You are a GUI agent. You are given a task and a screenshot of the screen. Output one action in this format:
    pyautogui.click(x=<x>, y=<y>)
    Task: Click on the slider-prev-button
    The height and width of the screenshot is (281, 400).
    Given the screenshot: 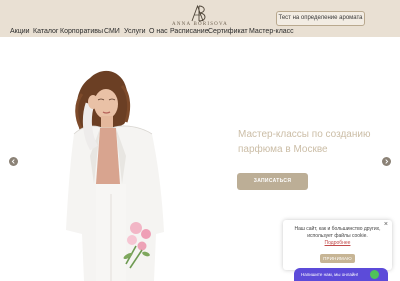 What is the action you would take?
    pyautogui.click(x=13, y=161)
    